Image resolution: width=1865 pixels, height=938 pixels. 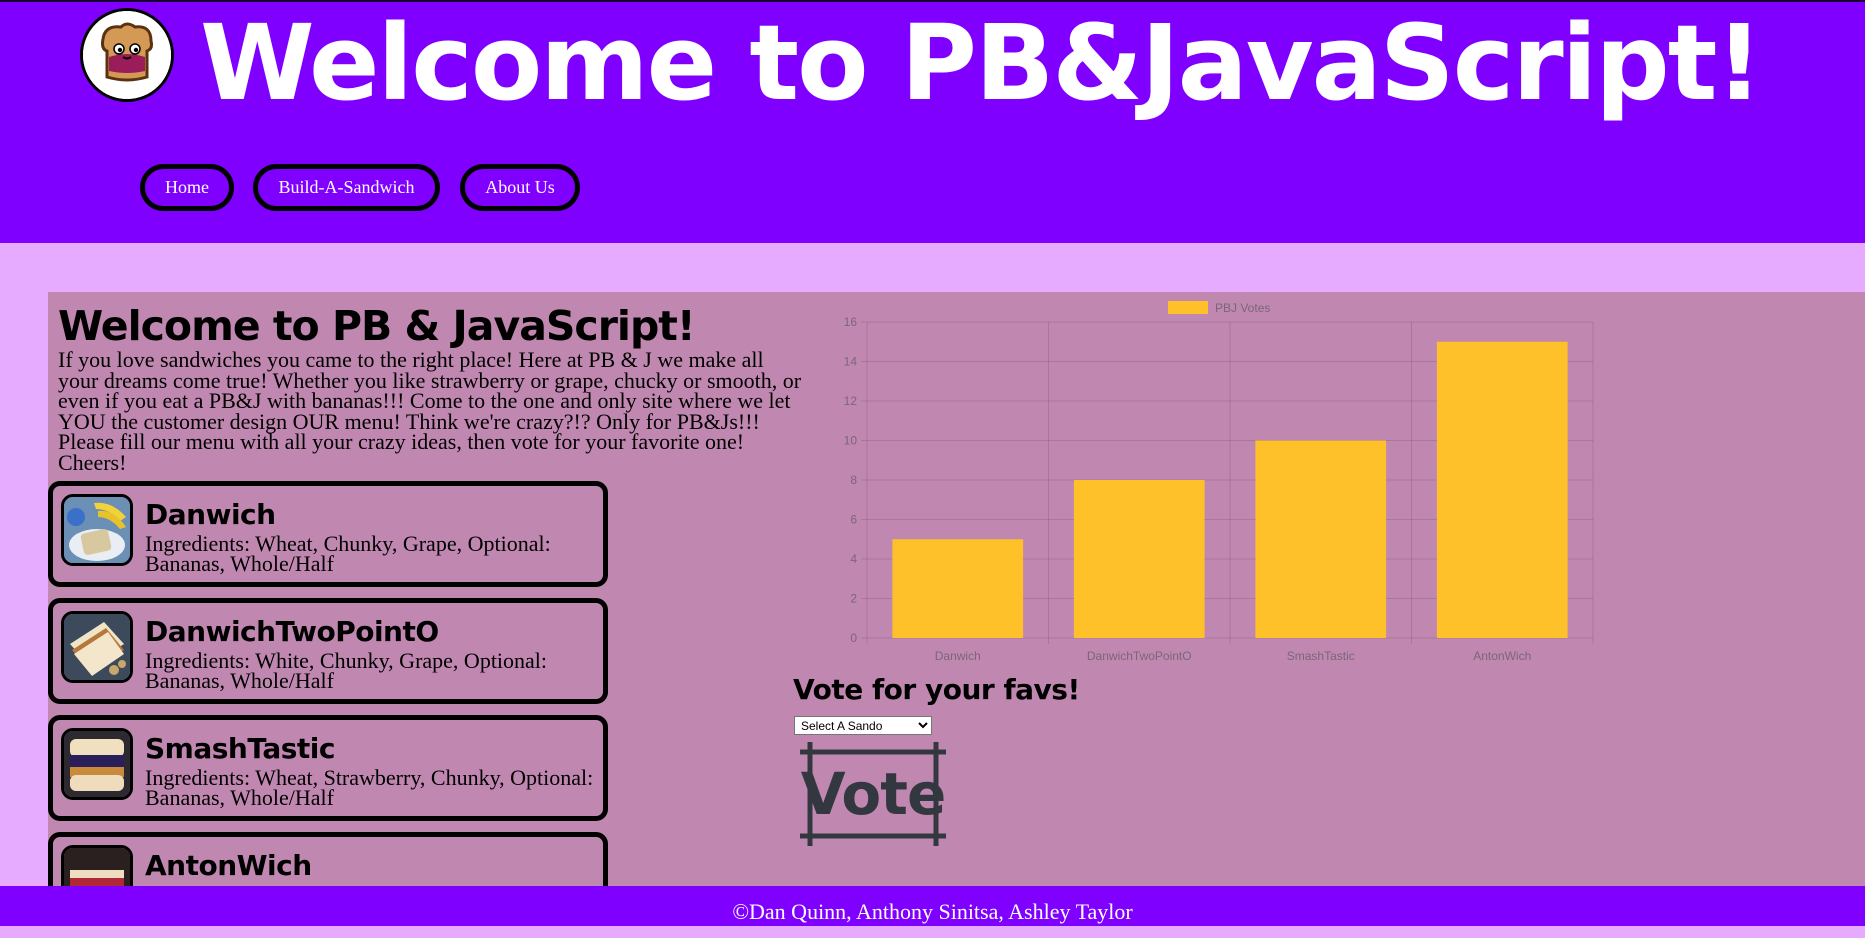 I want to click on x-tick-label: SmashTastic, so click(x=1321, y=656).